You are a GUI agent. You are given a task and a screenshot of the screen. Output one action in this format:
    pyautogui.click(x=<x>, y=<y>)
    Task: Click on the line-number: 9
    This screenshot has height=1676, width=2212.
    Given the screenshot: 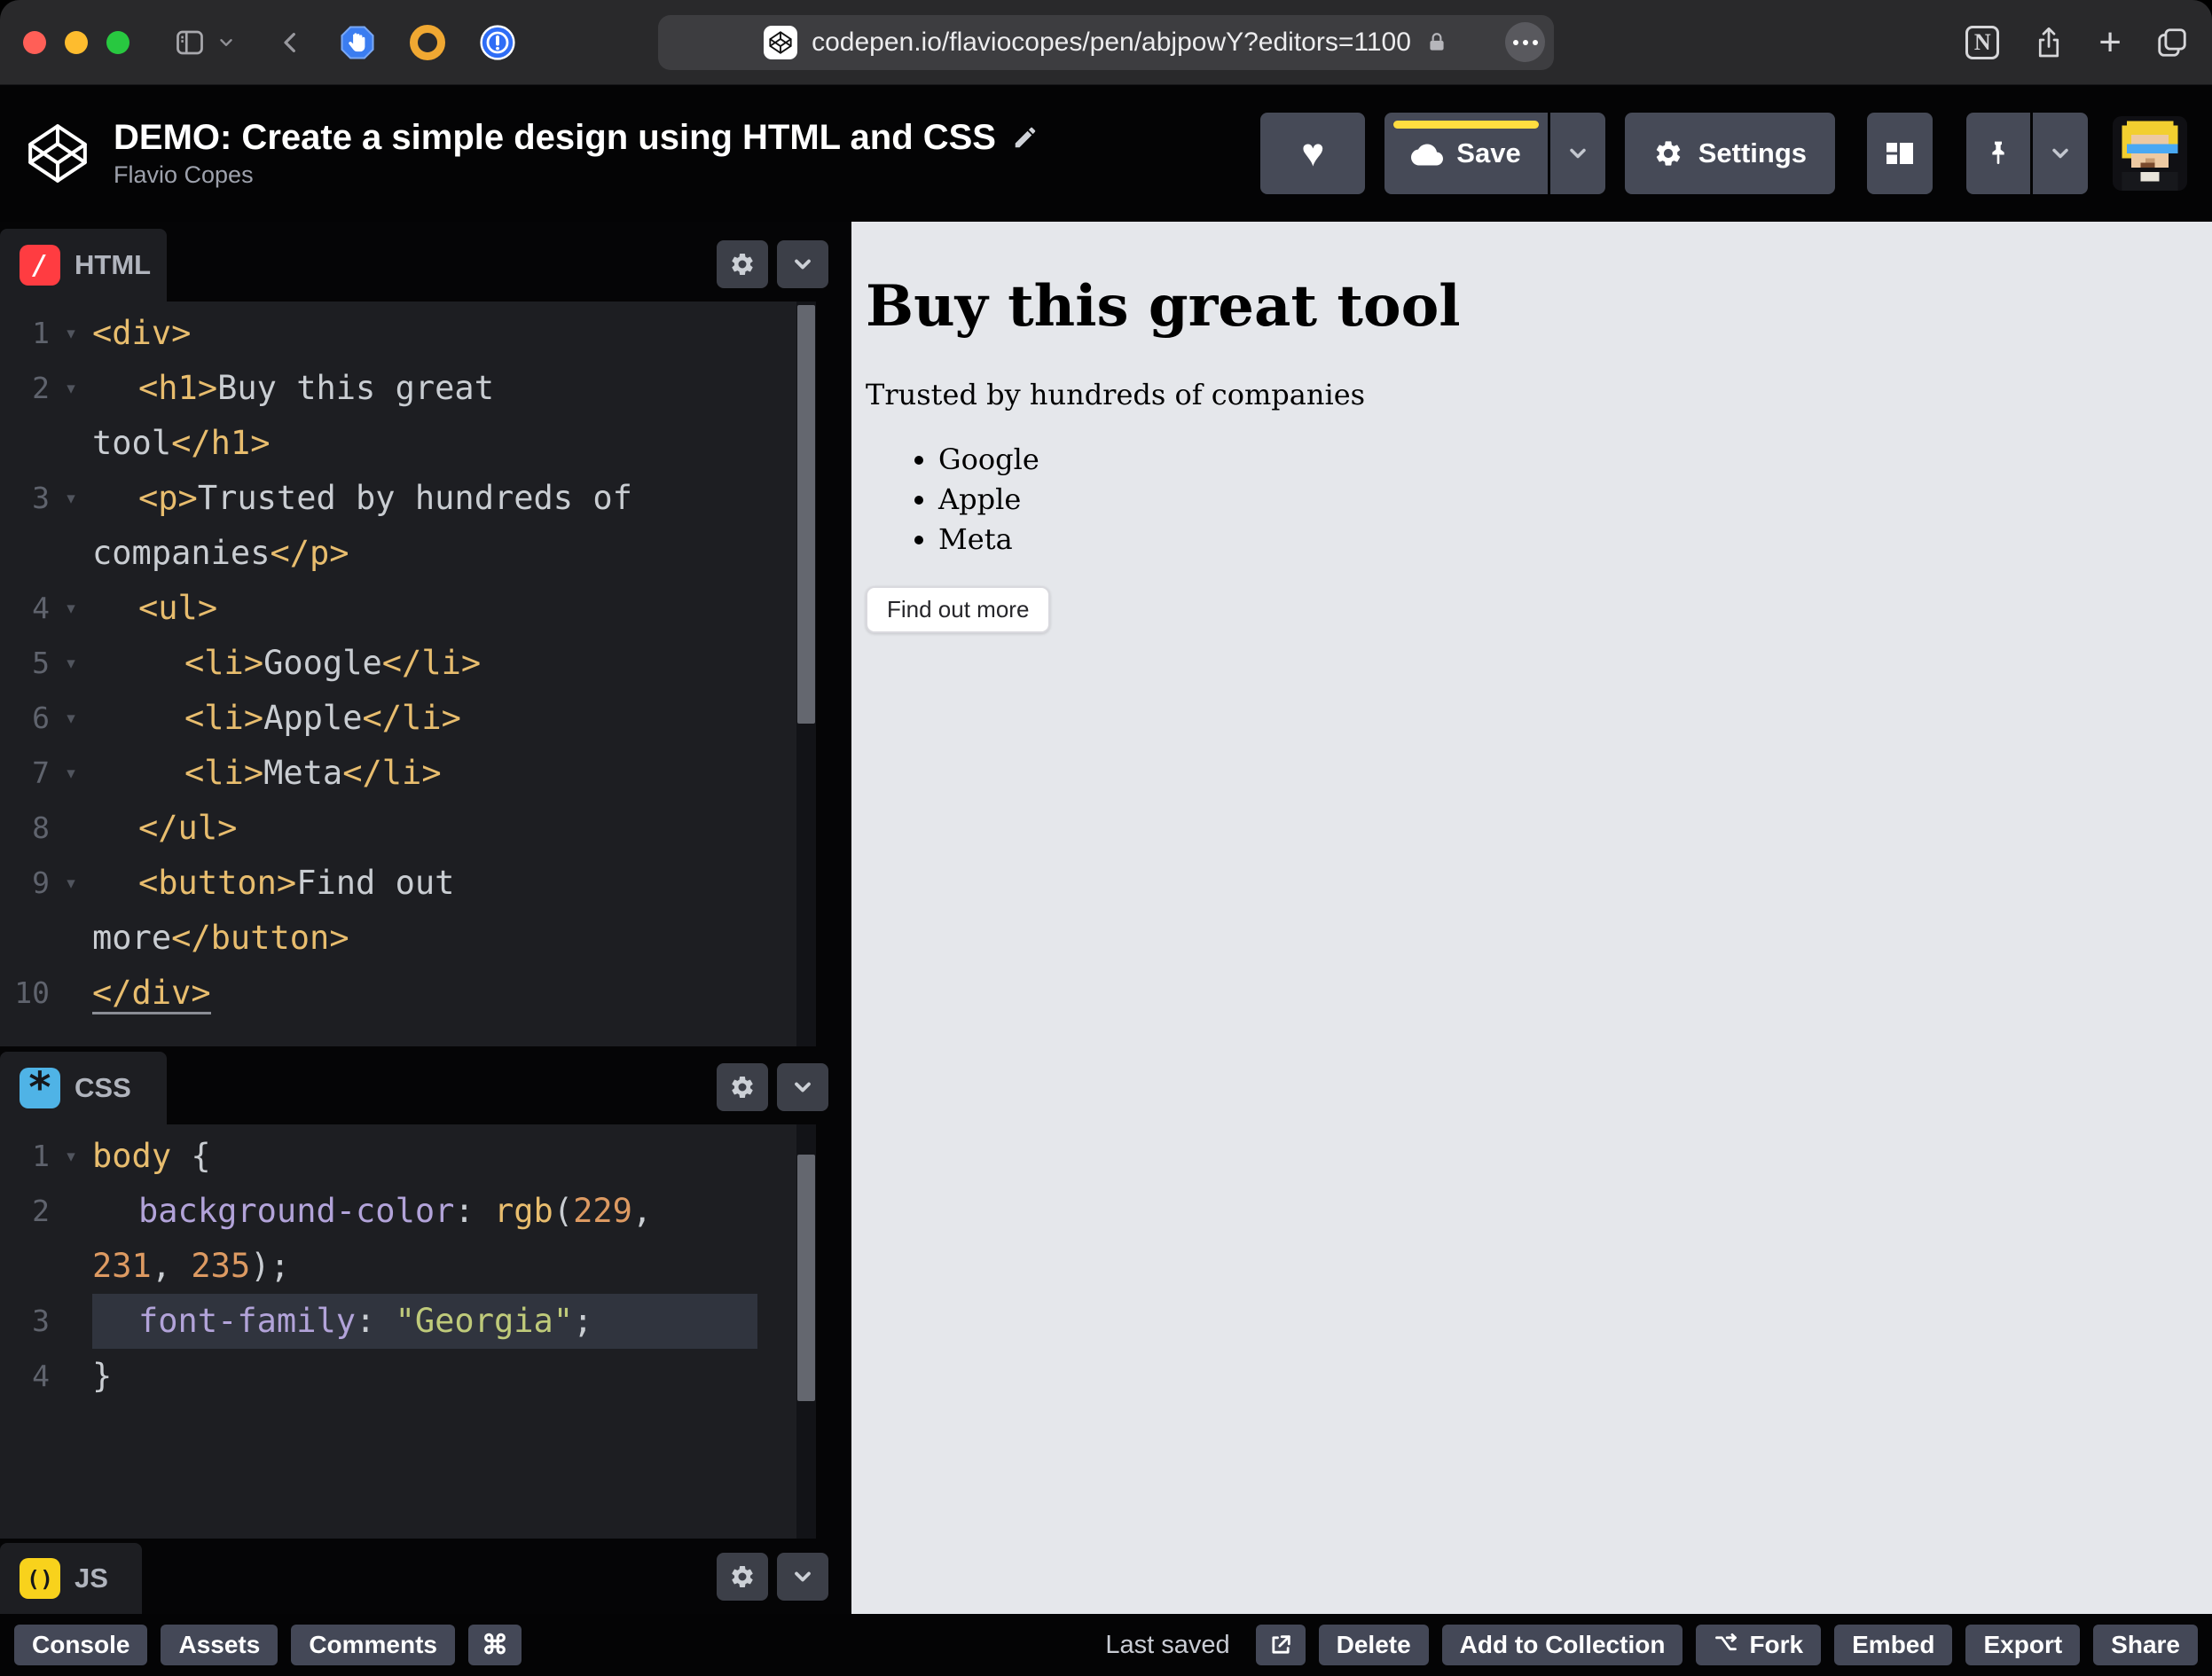 What is the action you would take?
    pyautogui.click(x=41, y=882)
    